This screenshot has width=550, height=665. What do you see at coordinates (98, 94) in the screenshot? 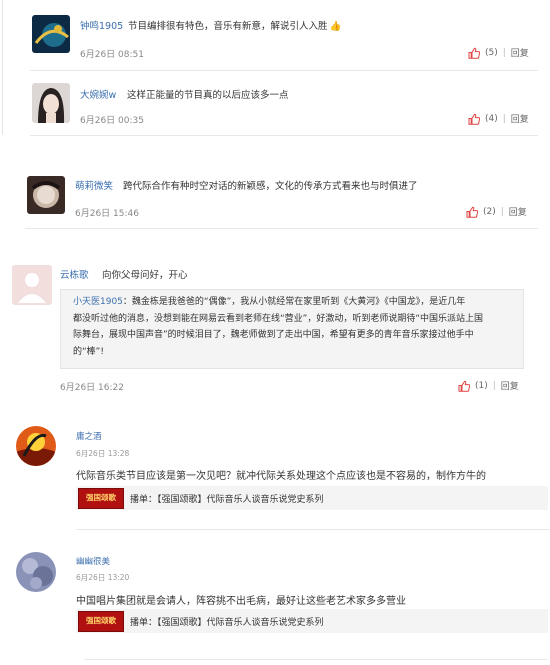
I see `comment-username: 大婉婉w` at bounding box center [98, 94].